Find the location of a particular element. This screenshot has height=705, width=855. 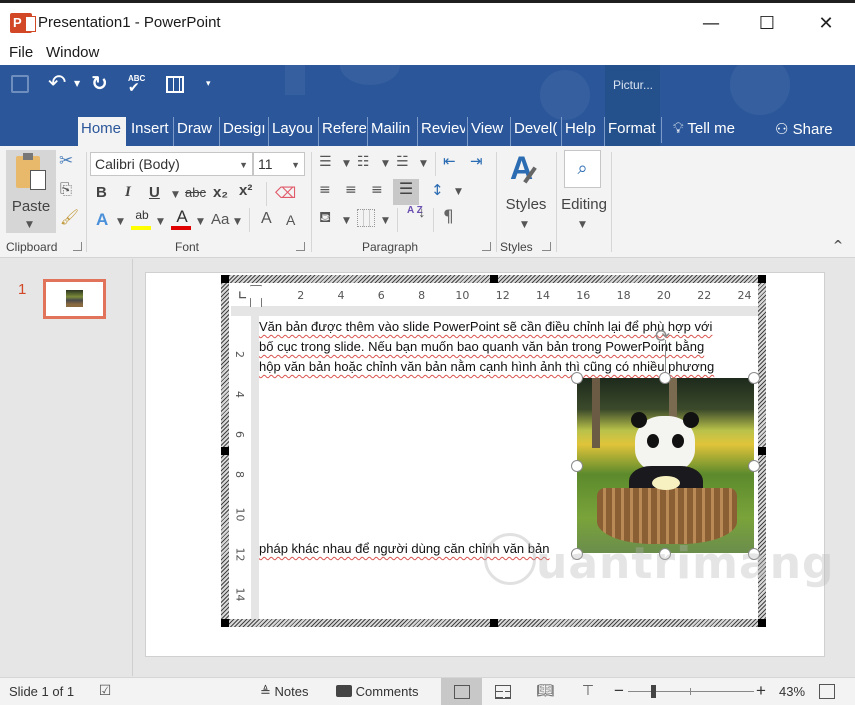

menu-window: Window is located at coordinates (72, 52).